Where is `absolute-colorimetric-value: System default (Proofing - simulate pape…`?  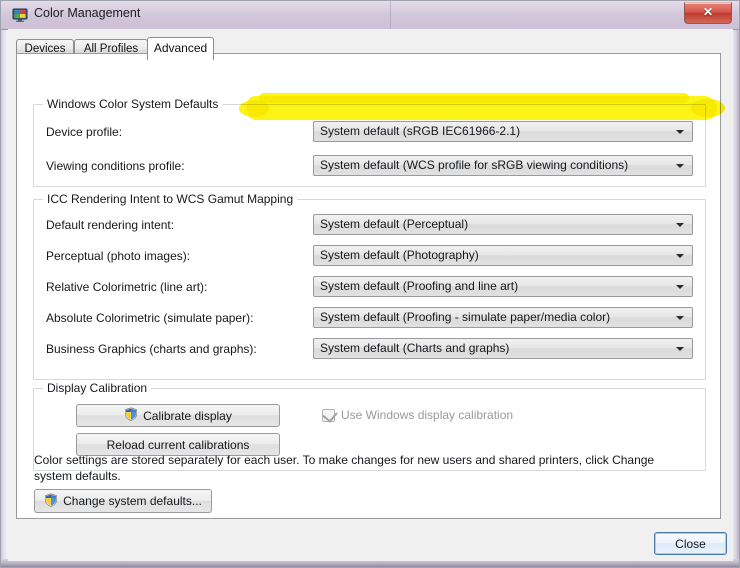
absolute-colorimetric-value: System default (Proofing - simulate pape… is located at coordinates (465, 317).